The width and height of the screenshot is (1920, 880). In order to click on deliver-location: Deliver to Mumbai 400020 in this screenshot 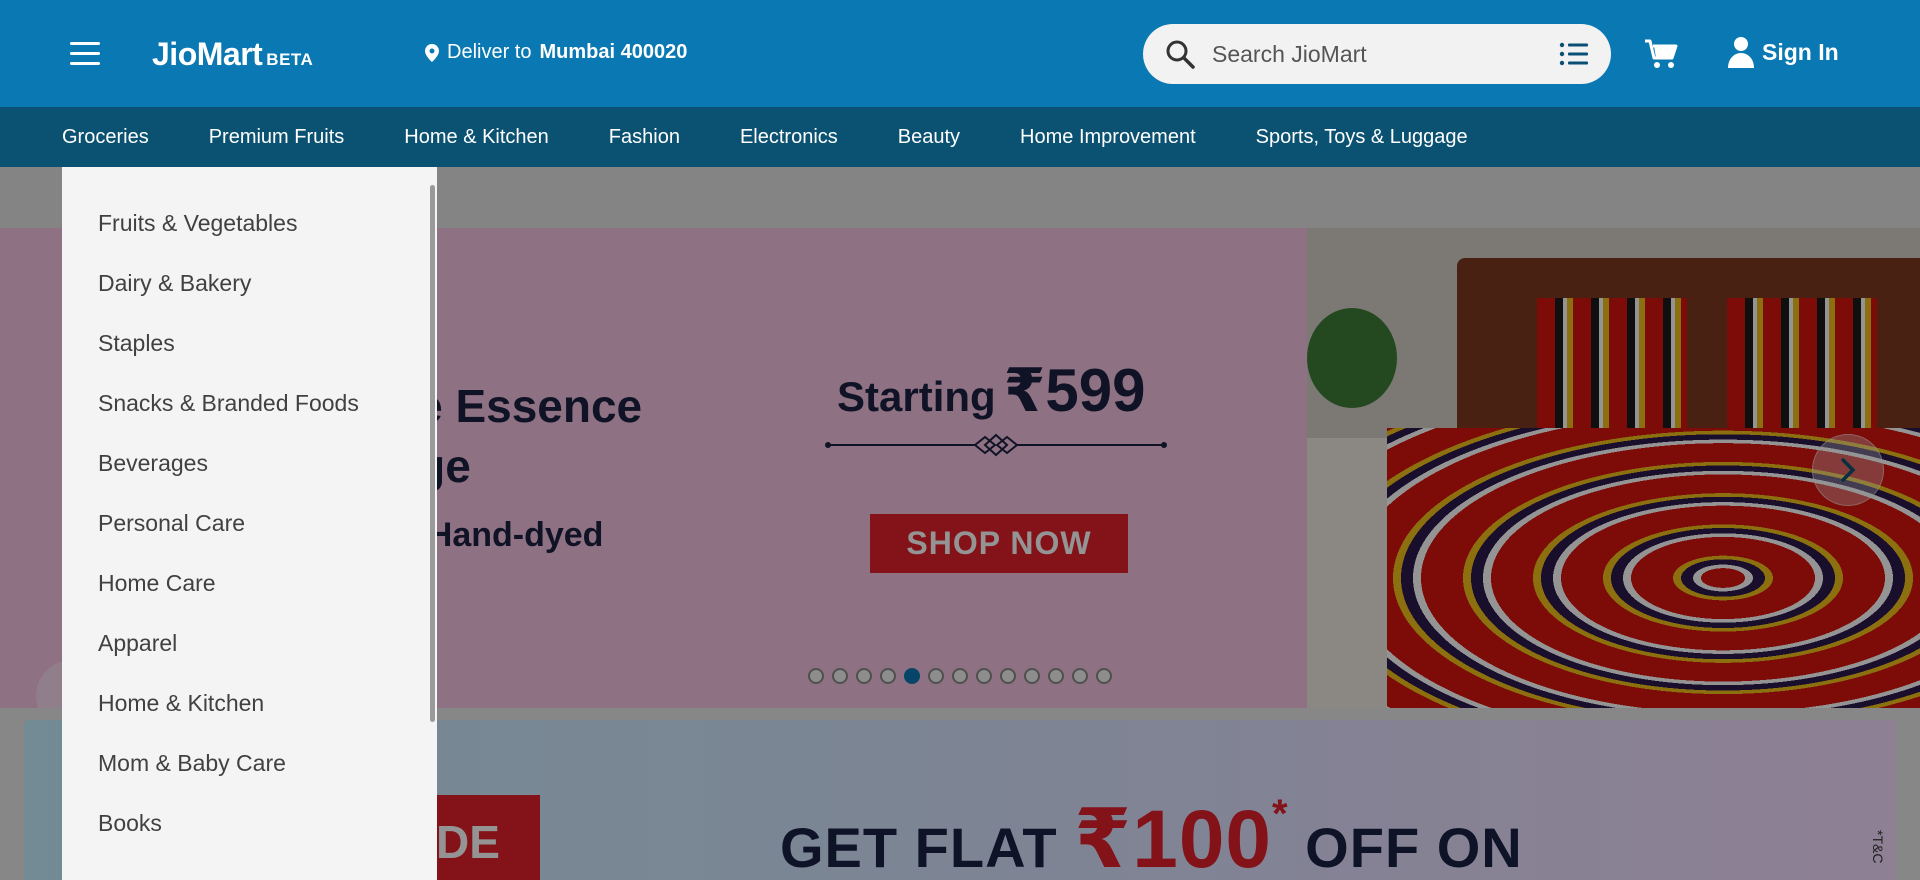, I will do `click(556, 52)`.